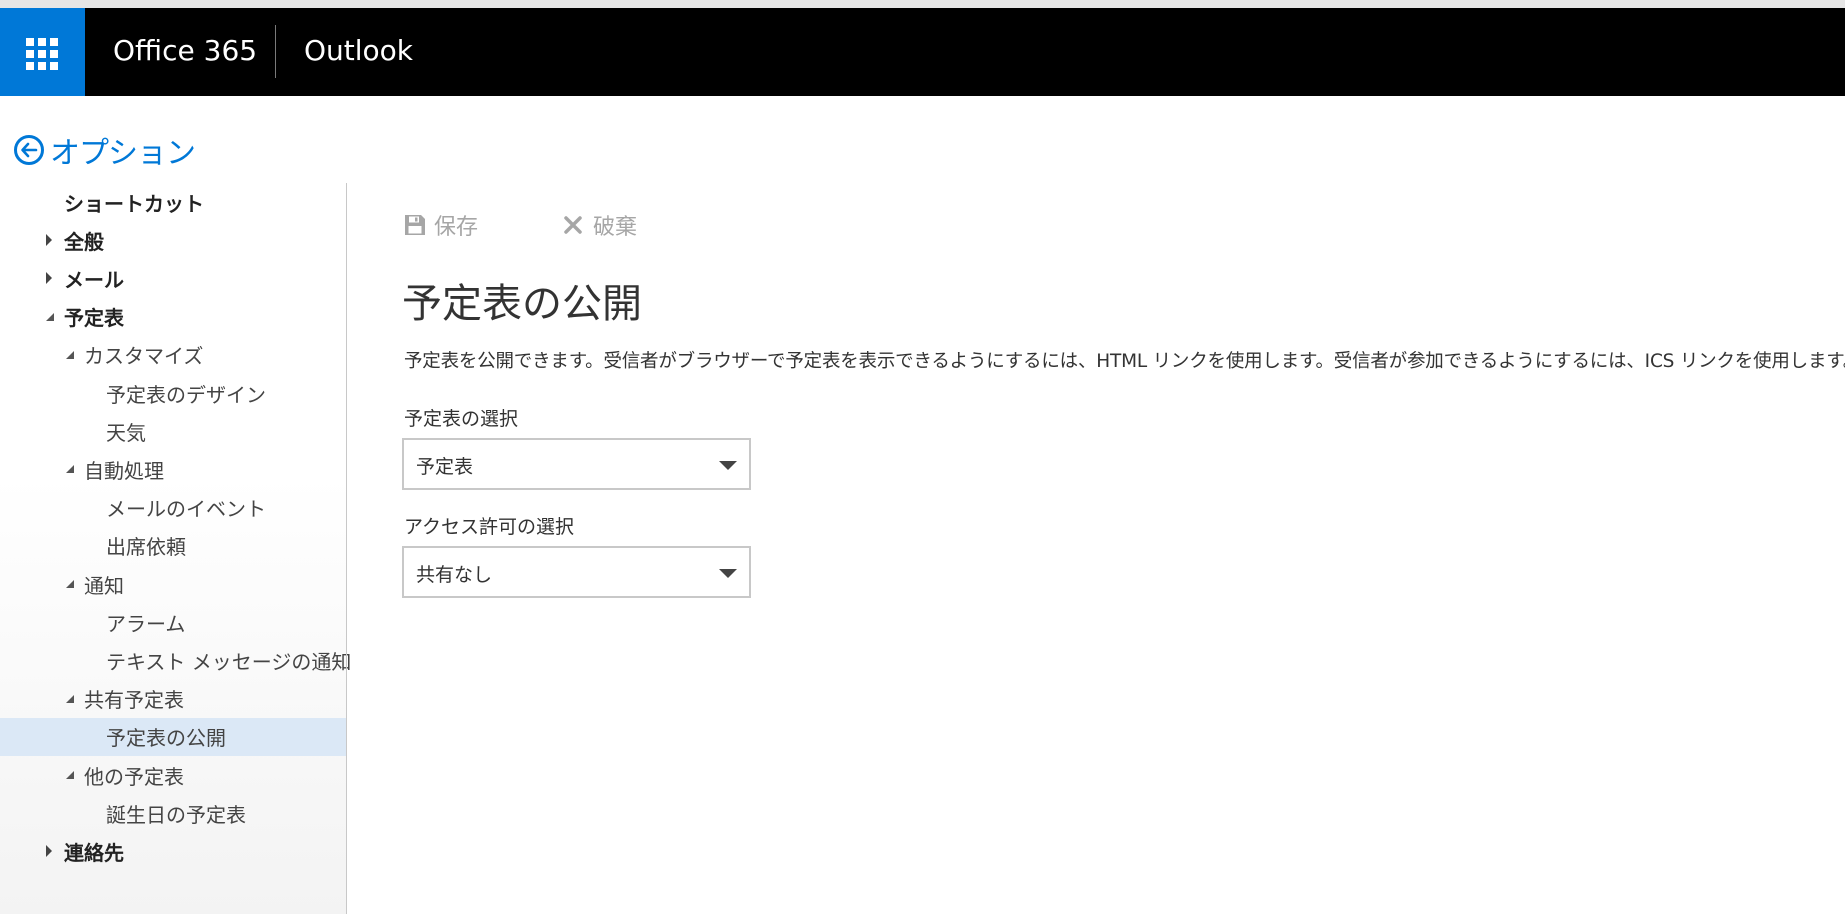 This screenshot has height=914, width=1845. Describe the element at coordinates (522, 304) in the screenshot. I see `page-title: 予定表の公開` at that location.